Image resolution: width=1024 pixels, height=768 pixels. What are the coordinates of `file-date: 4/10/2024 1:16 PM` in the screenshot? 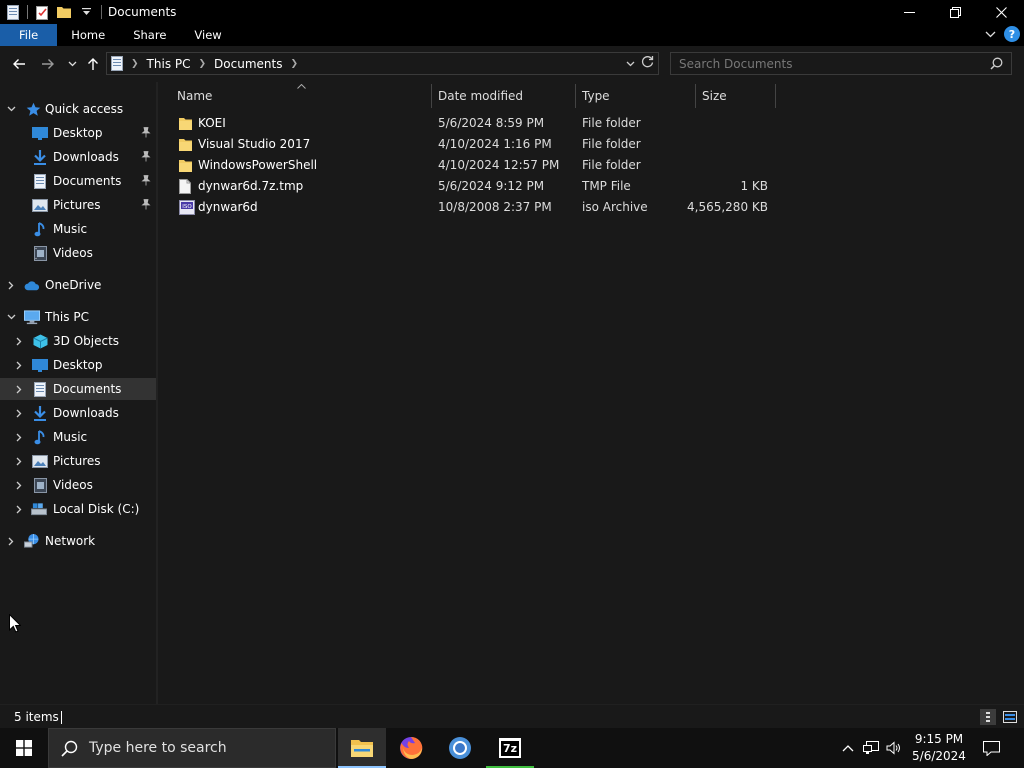 It's located at (495, 144).